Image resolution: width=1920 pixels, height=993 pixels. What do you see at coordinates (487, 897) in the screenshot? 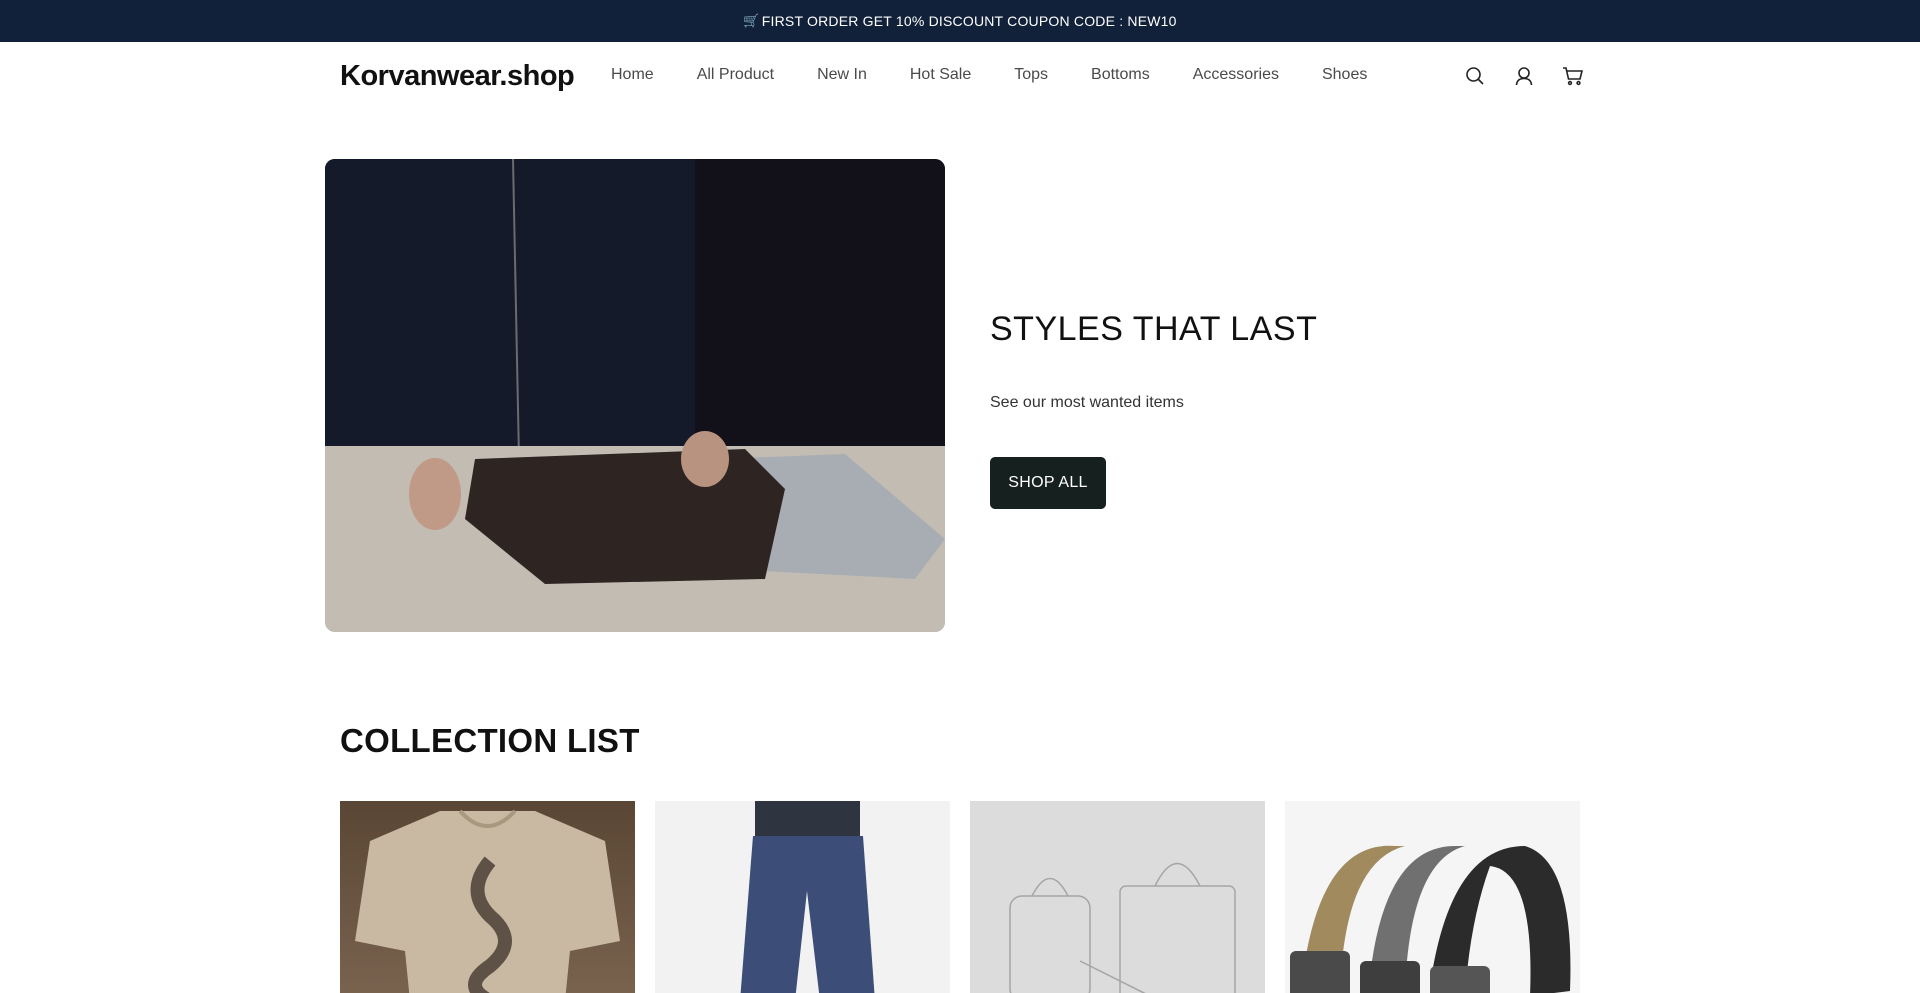
I see `collection-card-tshirt` at bounding box center [487, 897].